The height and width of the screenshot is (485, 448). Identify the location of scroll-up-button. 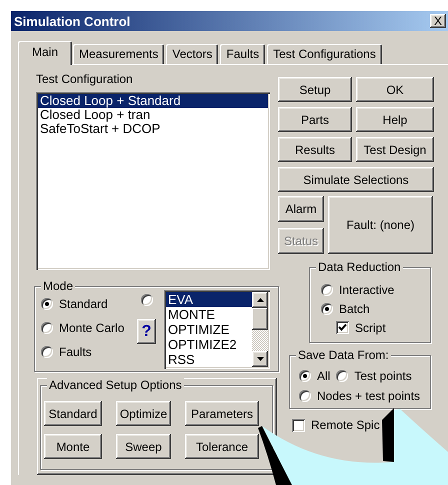
(260, 300).